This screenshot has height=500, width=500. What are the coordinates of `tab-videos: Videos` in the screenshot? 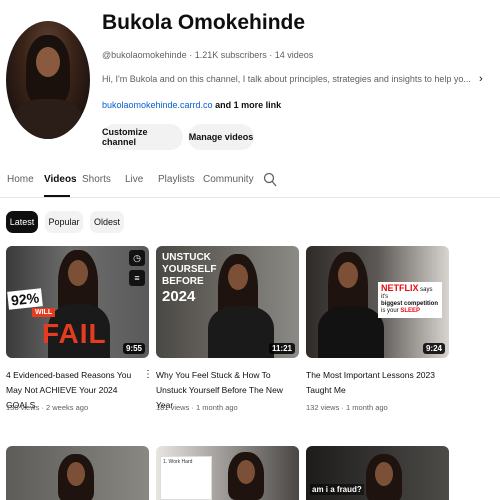 It's located at (60, 179).